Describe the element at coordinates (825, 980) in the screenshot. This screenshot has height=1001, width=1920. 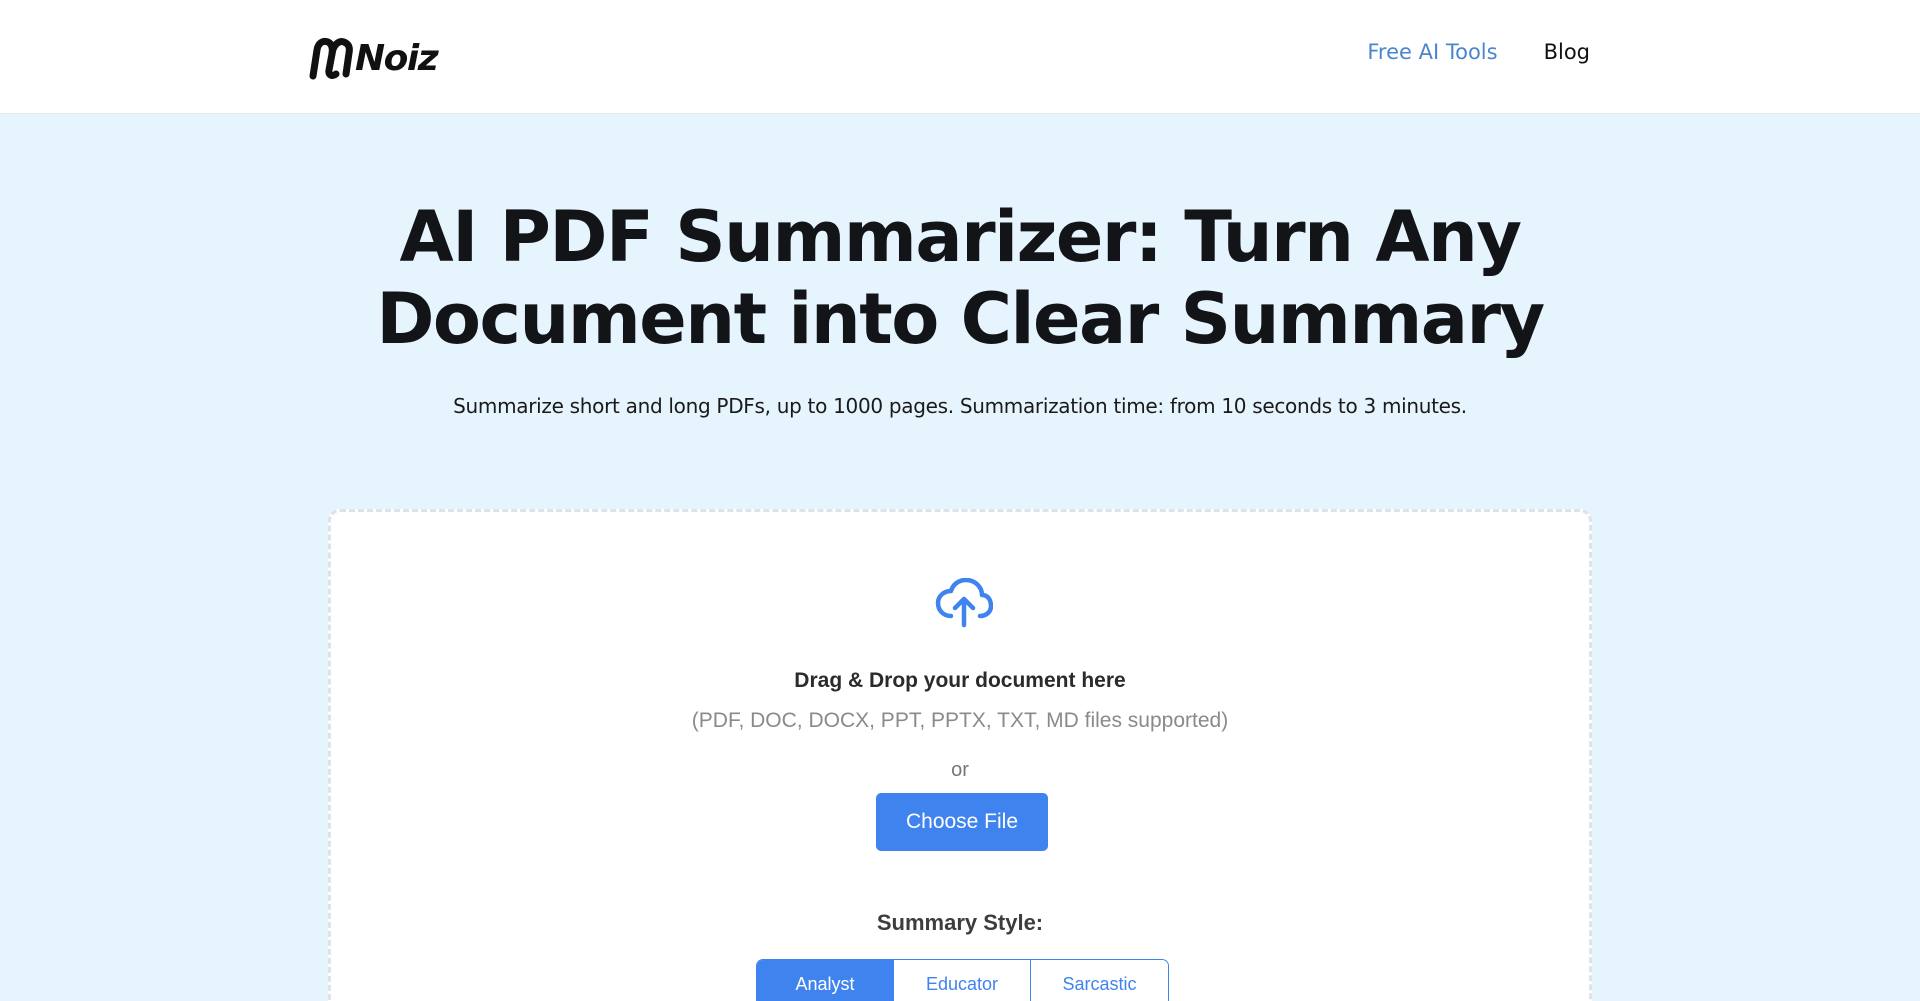
I see `style-option-analyst: Analyst` at that location.